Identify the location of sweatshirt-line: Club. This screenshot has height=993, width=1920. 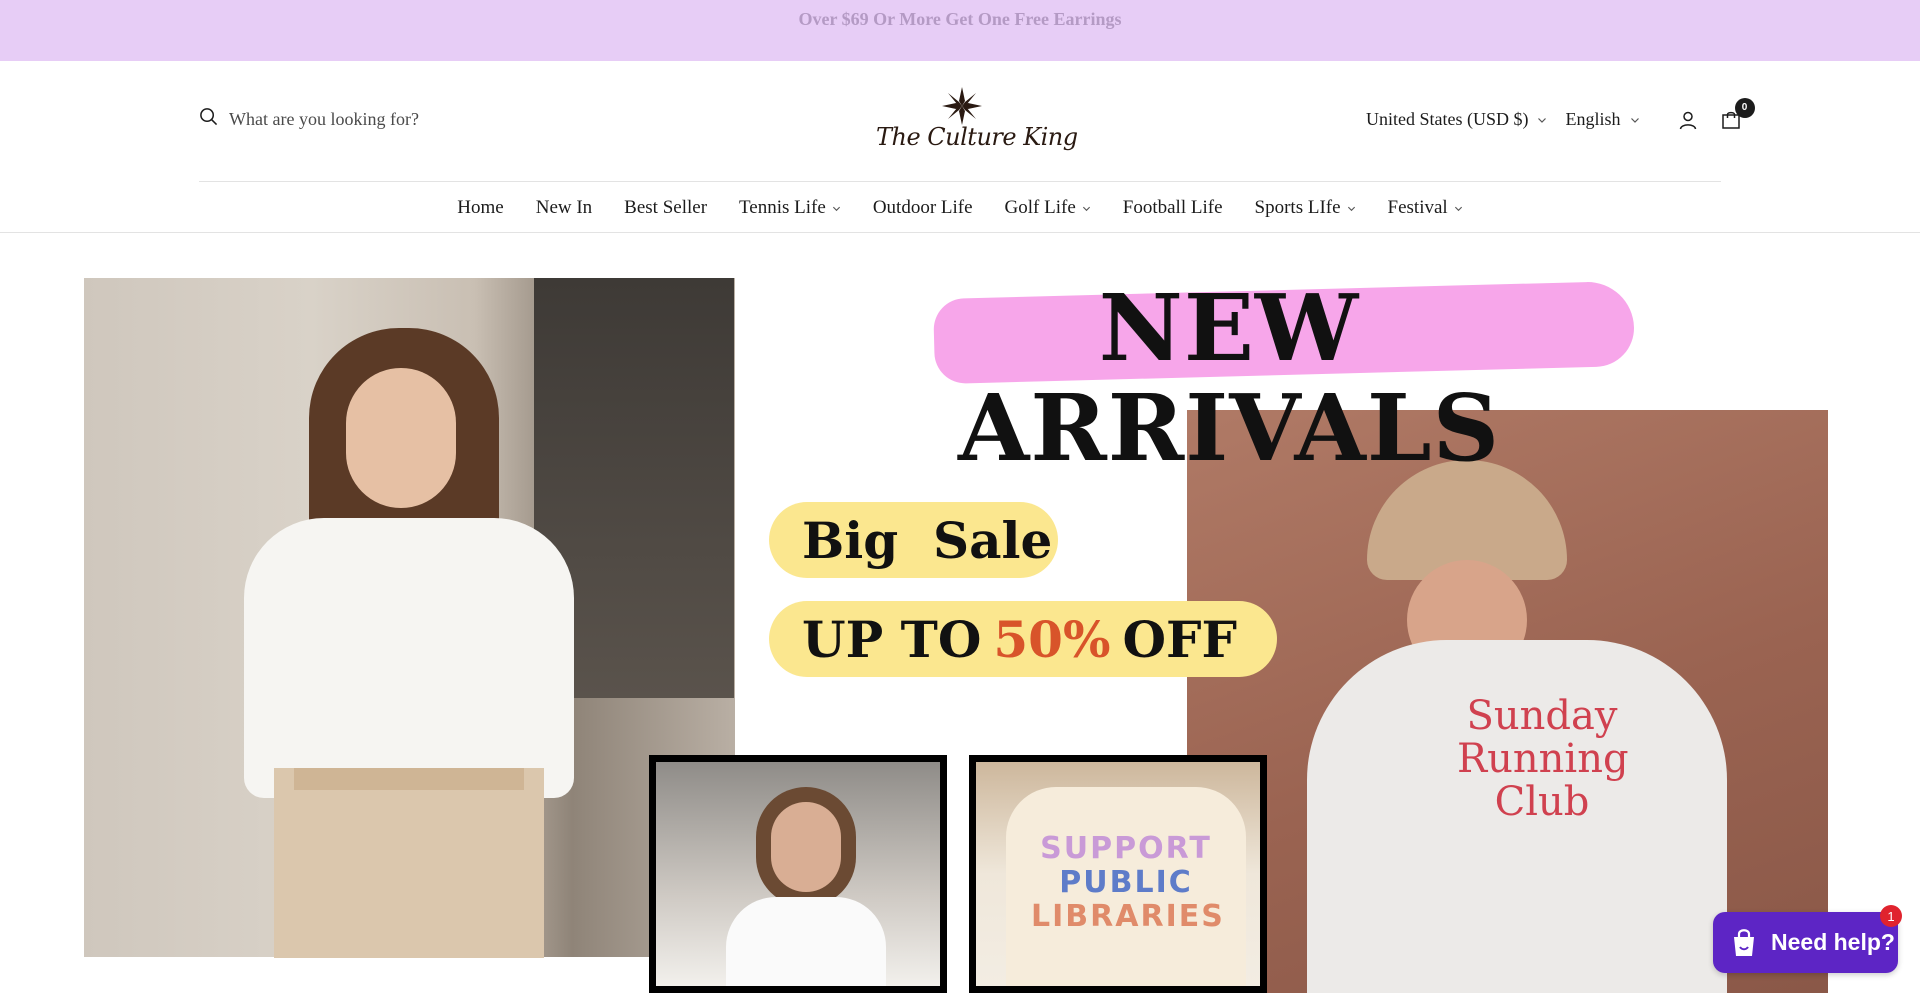
(1542, 802).